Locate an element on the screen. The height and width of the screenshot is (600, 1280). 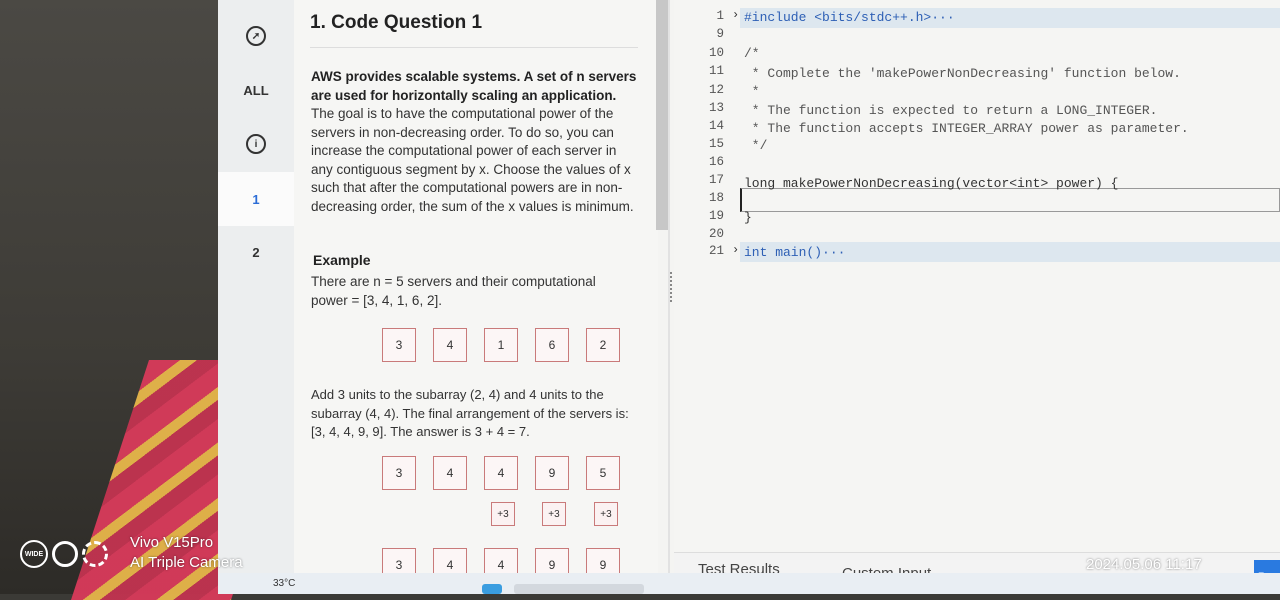
array-cell: 6 is located at coordinates (552, 345).